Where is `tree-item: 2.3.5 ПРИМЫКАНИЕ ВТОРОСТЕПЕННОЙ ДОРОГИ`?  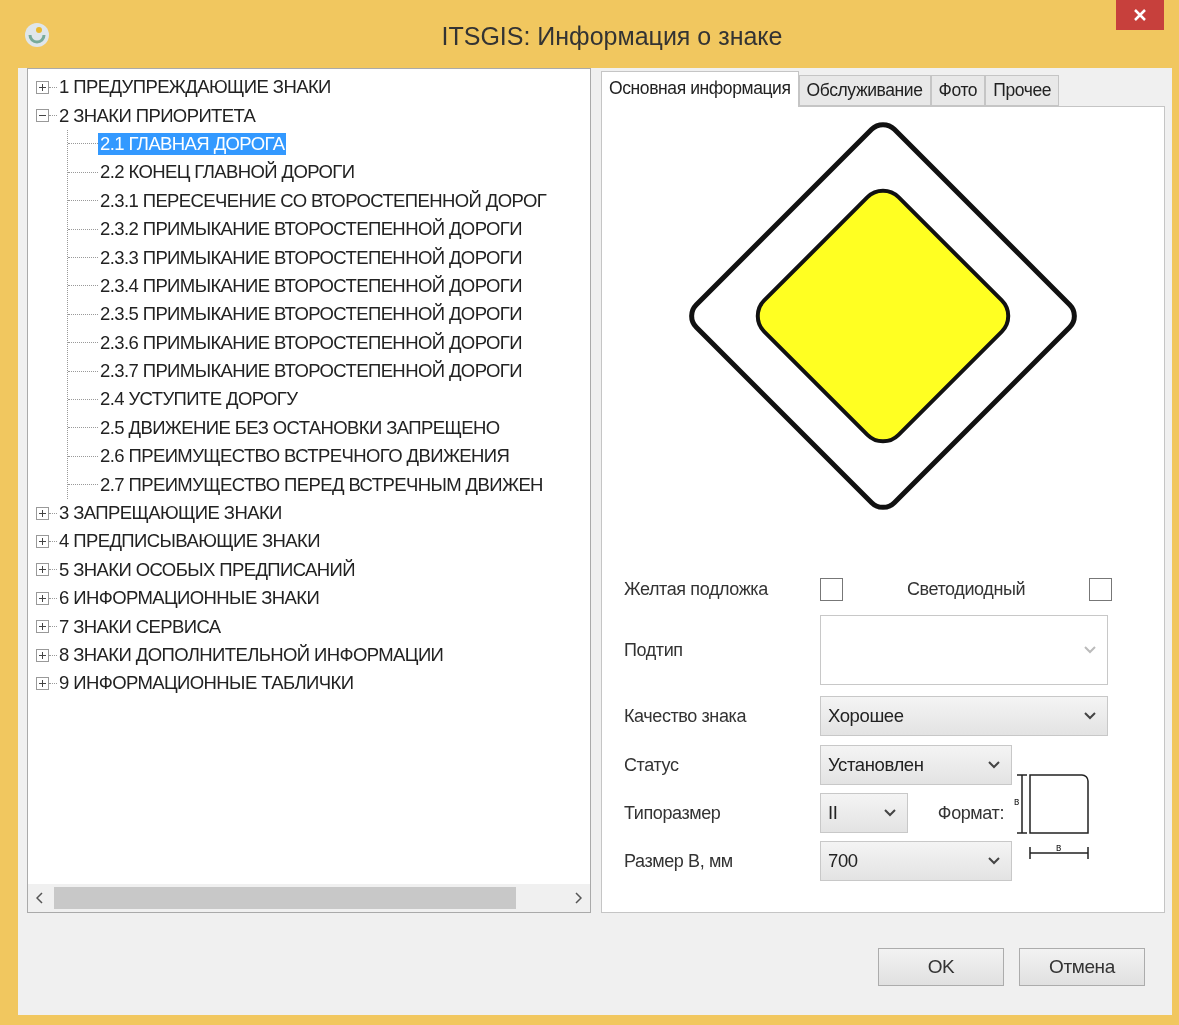 tree-item: 2.3.5 ПРИМЫКАНИЕ ВТОРОСТЕПЕННОЙ ДОРОГИ is located at coordinates (311, 314).